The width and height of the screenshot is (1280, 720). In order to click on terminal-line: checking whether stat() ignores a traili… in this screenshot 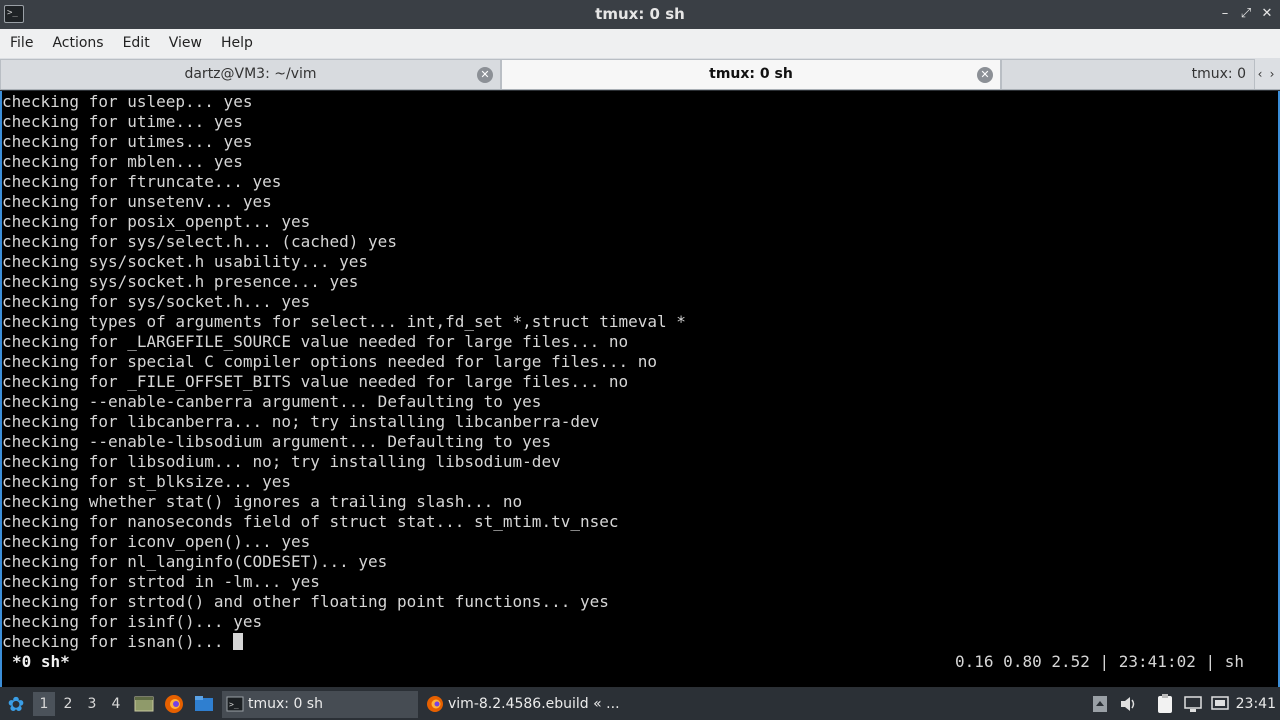, I will do `click(262, 501)`.